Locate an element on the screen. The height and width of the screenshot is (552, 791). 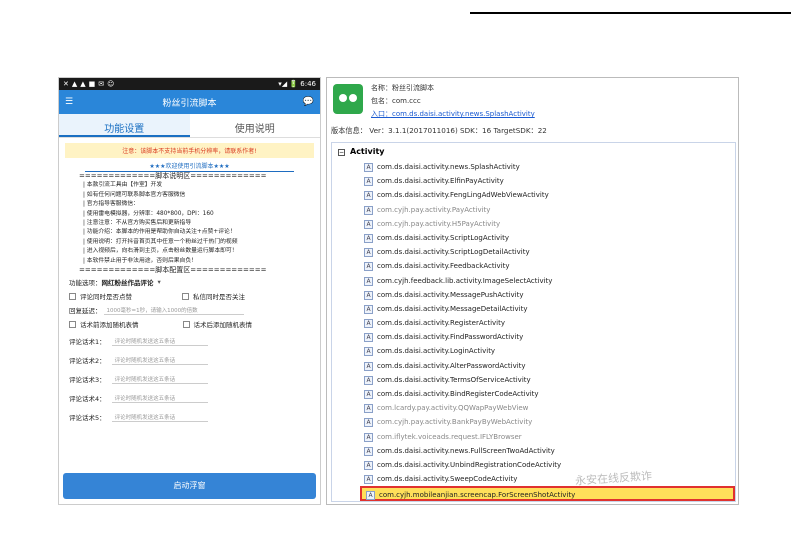
status-icon: ▲ is located at coordinates (74, 84).